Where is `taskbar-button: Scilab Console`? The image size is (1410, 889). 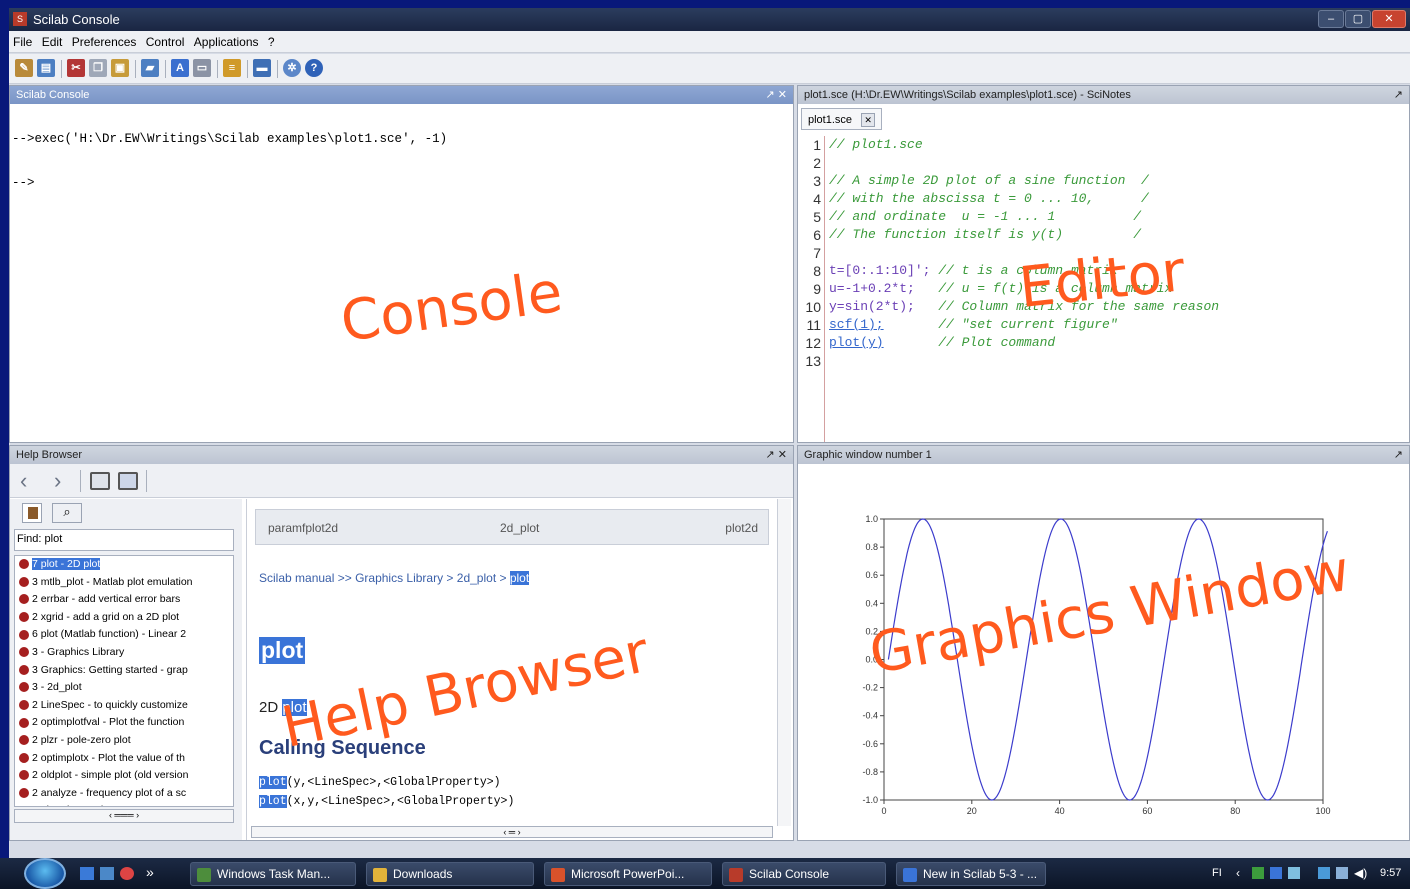
taskbar-button: Scilab Console is located at coordinates (804, 874).